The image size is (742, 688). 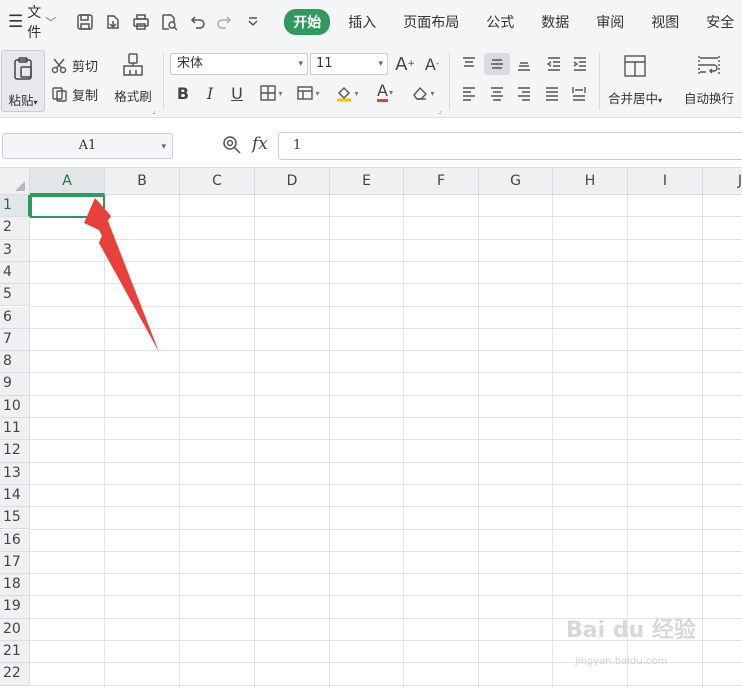 I want to click on font-size-value: 11, so click(x=324, y=63).